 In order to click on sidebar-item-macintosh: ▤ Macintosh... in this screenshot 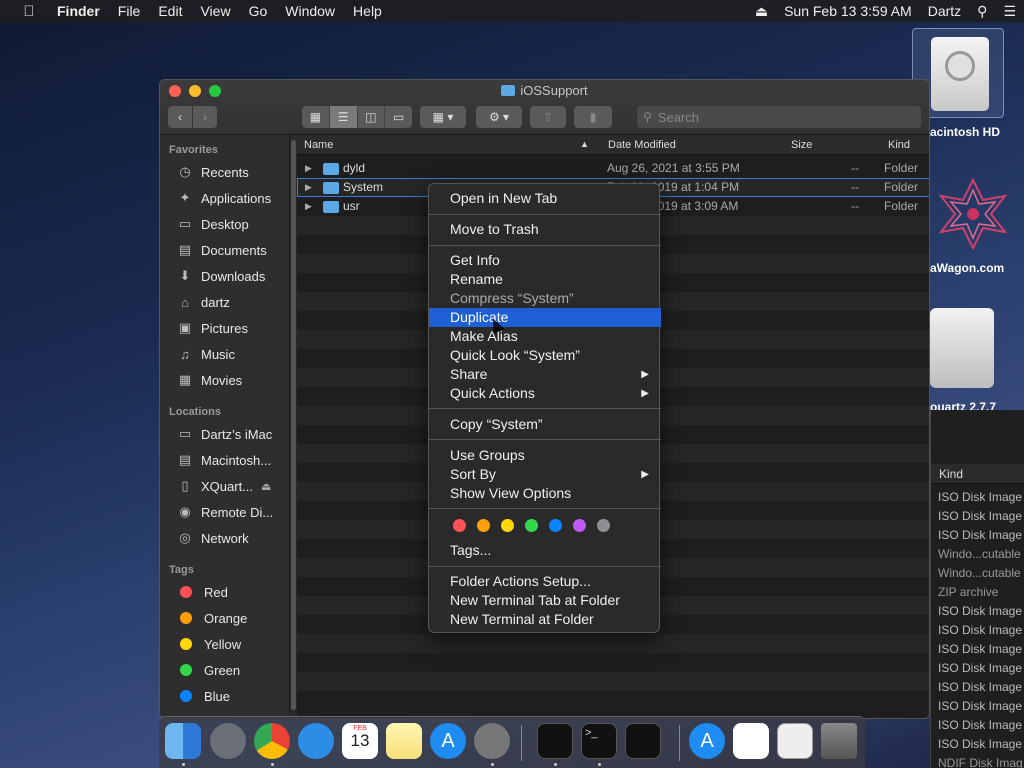, I will do `click(223, 460)`.